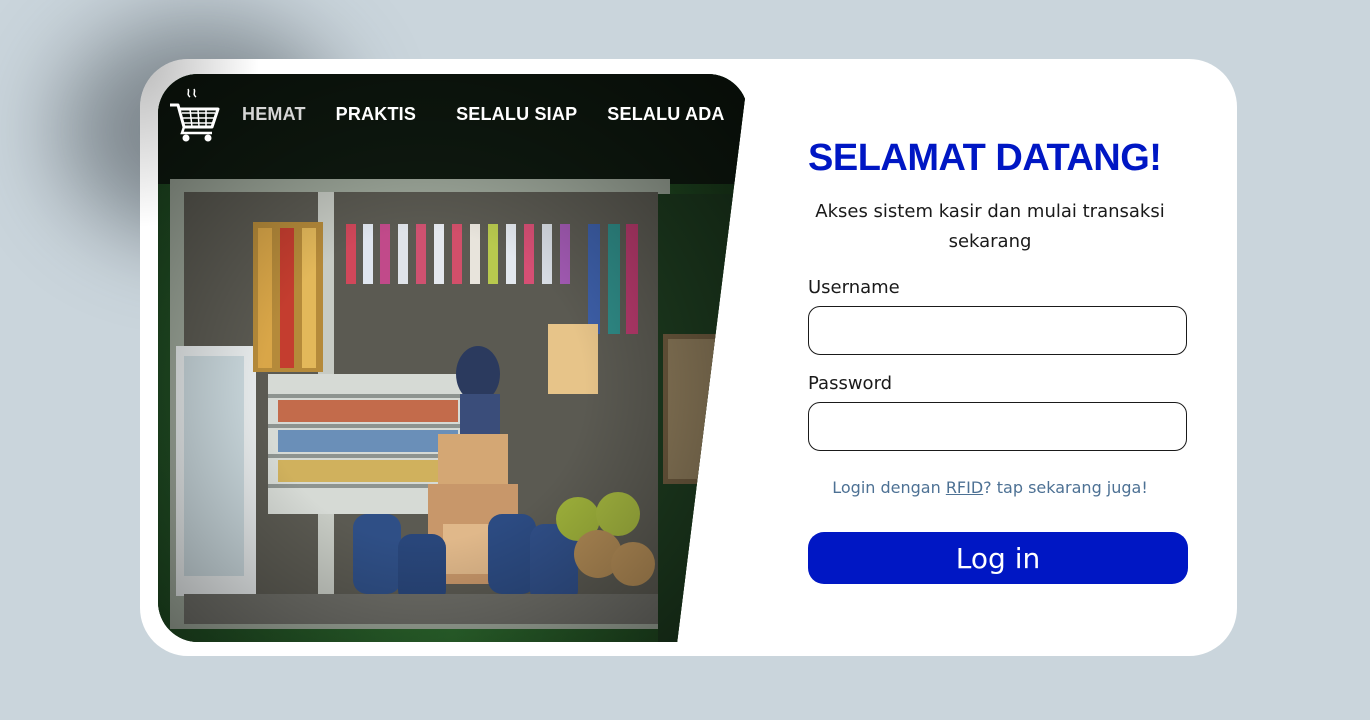 This screenshot has height=720, width=1370. Describe the element at coordinates (889, 487) in the screenshot. I see `rfid-hint-prefix: Login dengan` at that location.